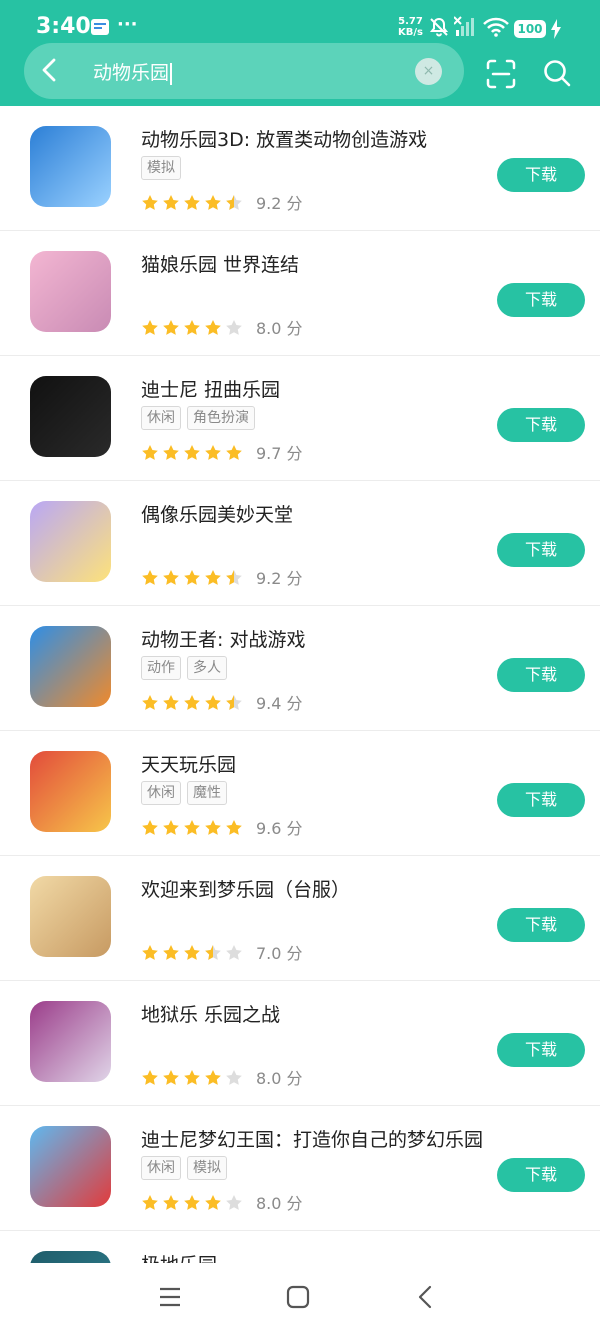  What do you see at coordinates (312, 1138) in the screenshot?
I see `app-name: 迪士尼梦幻王国：打造你自己的梦幻乐园` at bounding box center [312, 1138].